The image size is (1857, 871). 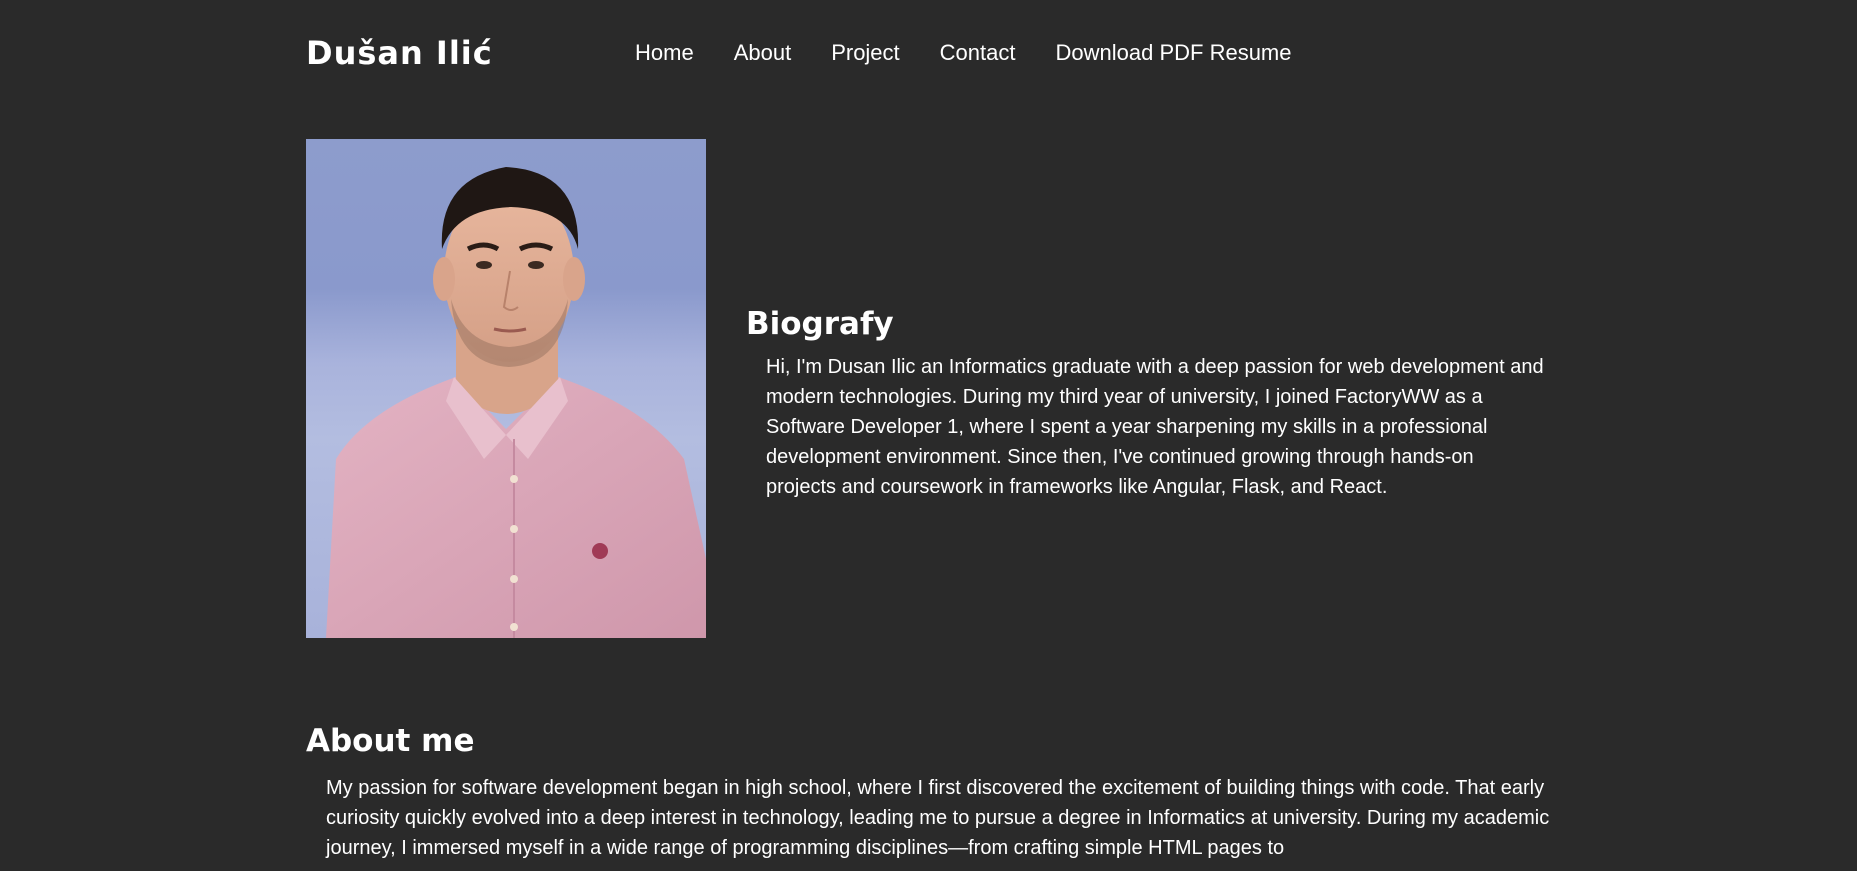 I want to click on nav-contact-link: Contact, so click(x=978, y=53).